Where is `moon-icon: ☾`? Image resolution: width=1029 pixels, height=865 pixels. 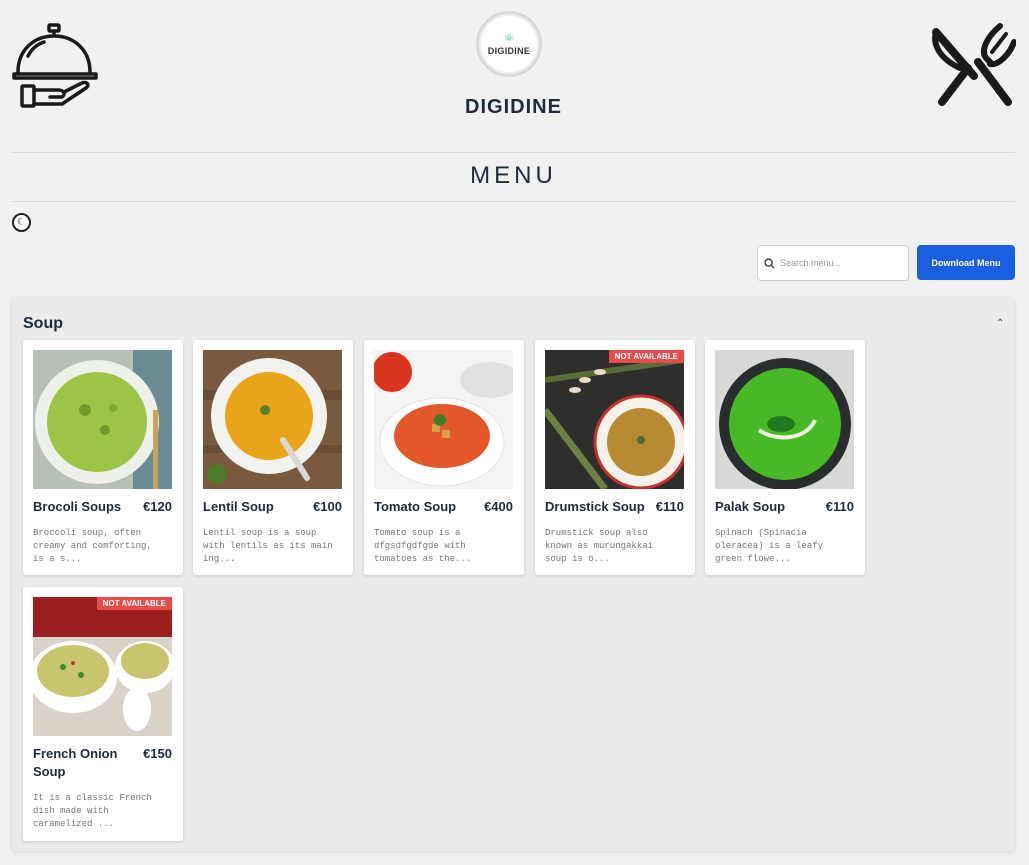
moon-icon: ☾ is located at coordinates (21, 222).